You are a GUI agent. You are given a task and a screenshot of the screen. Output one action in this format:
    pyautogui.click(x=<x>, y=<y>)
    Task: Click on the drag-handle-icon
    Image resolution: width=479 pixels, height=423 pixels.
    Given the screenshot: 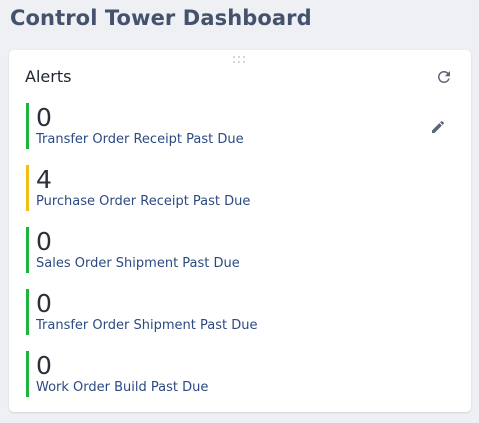 What is the action you would take?
    pyautogui.click(x=240, y=60)
    